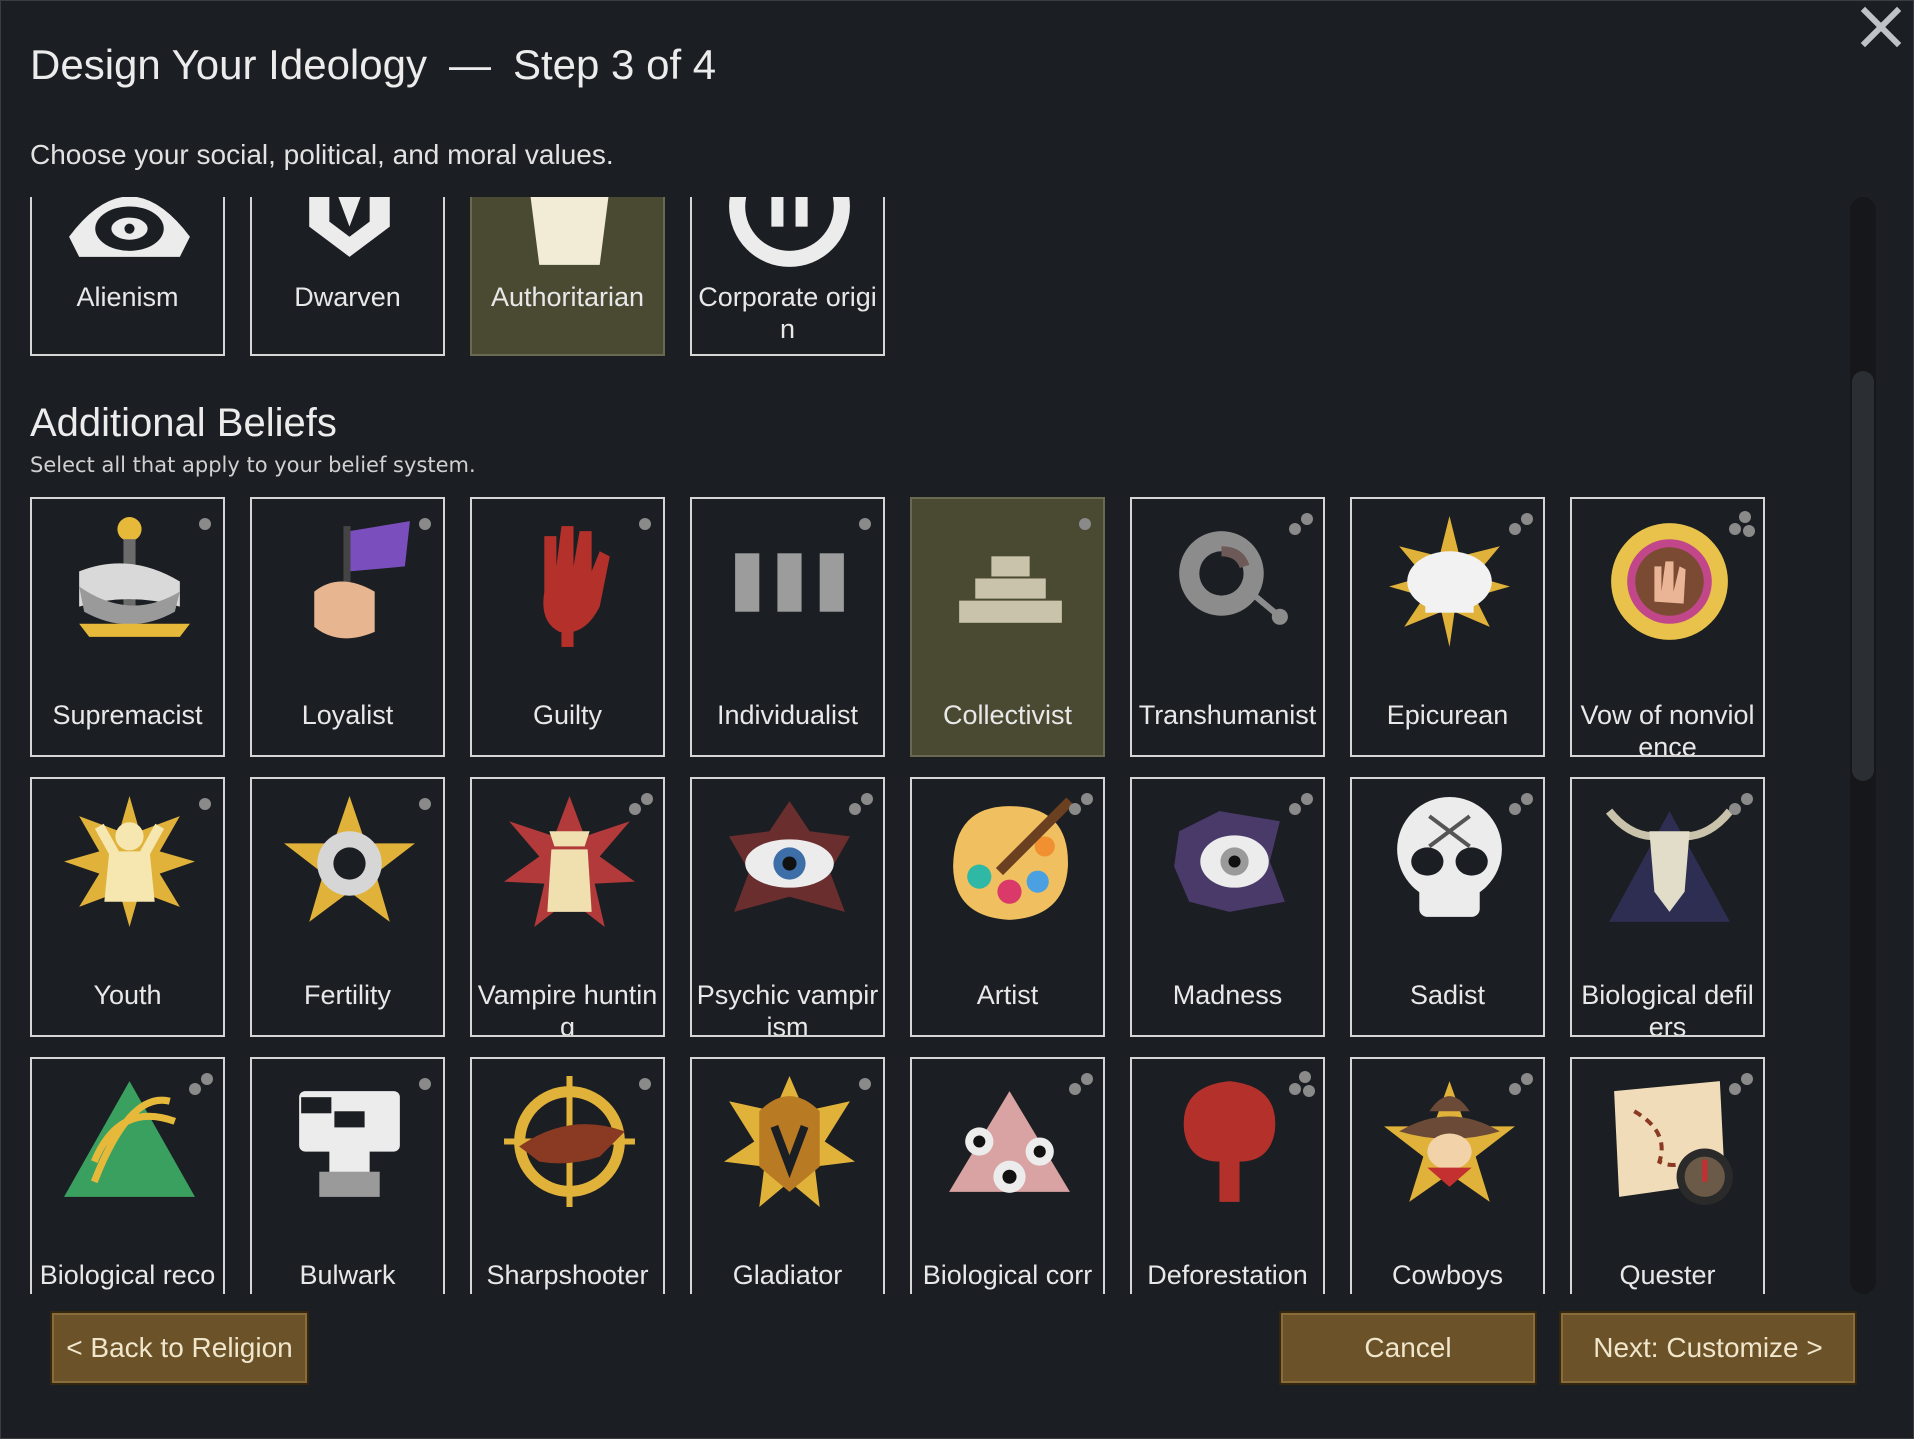 This screenshot has width=1914, height=1439. I want to click on throne-icon, so click(569, 237).